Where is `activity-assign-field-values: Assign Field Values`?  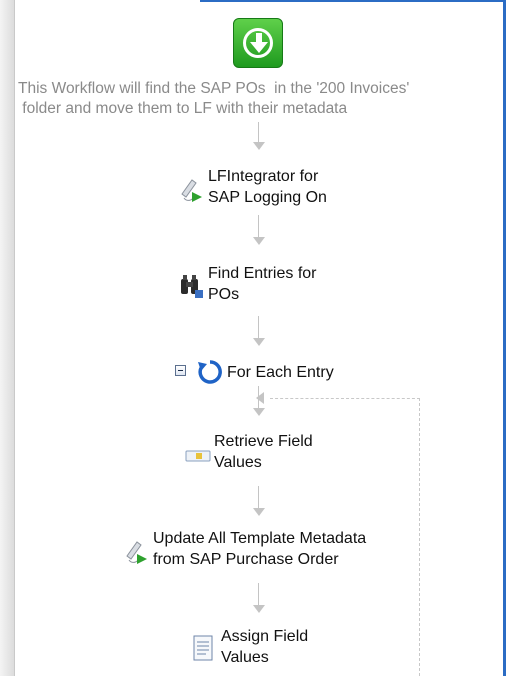
activity-assign-field-values: Assign Field Values is located at coordinates (249, 647).